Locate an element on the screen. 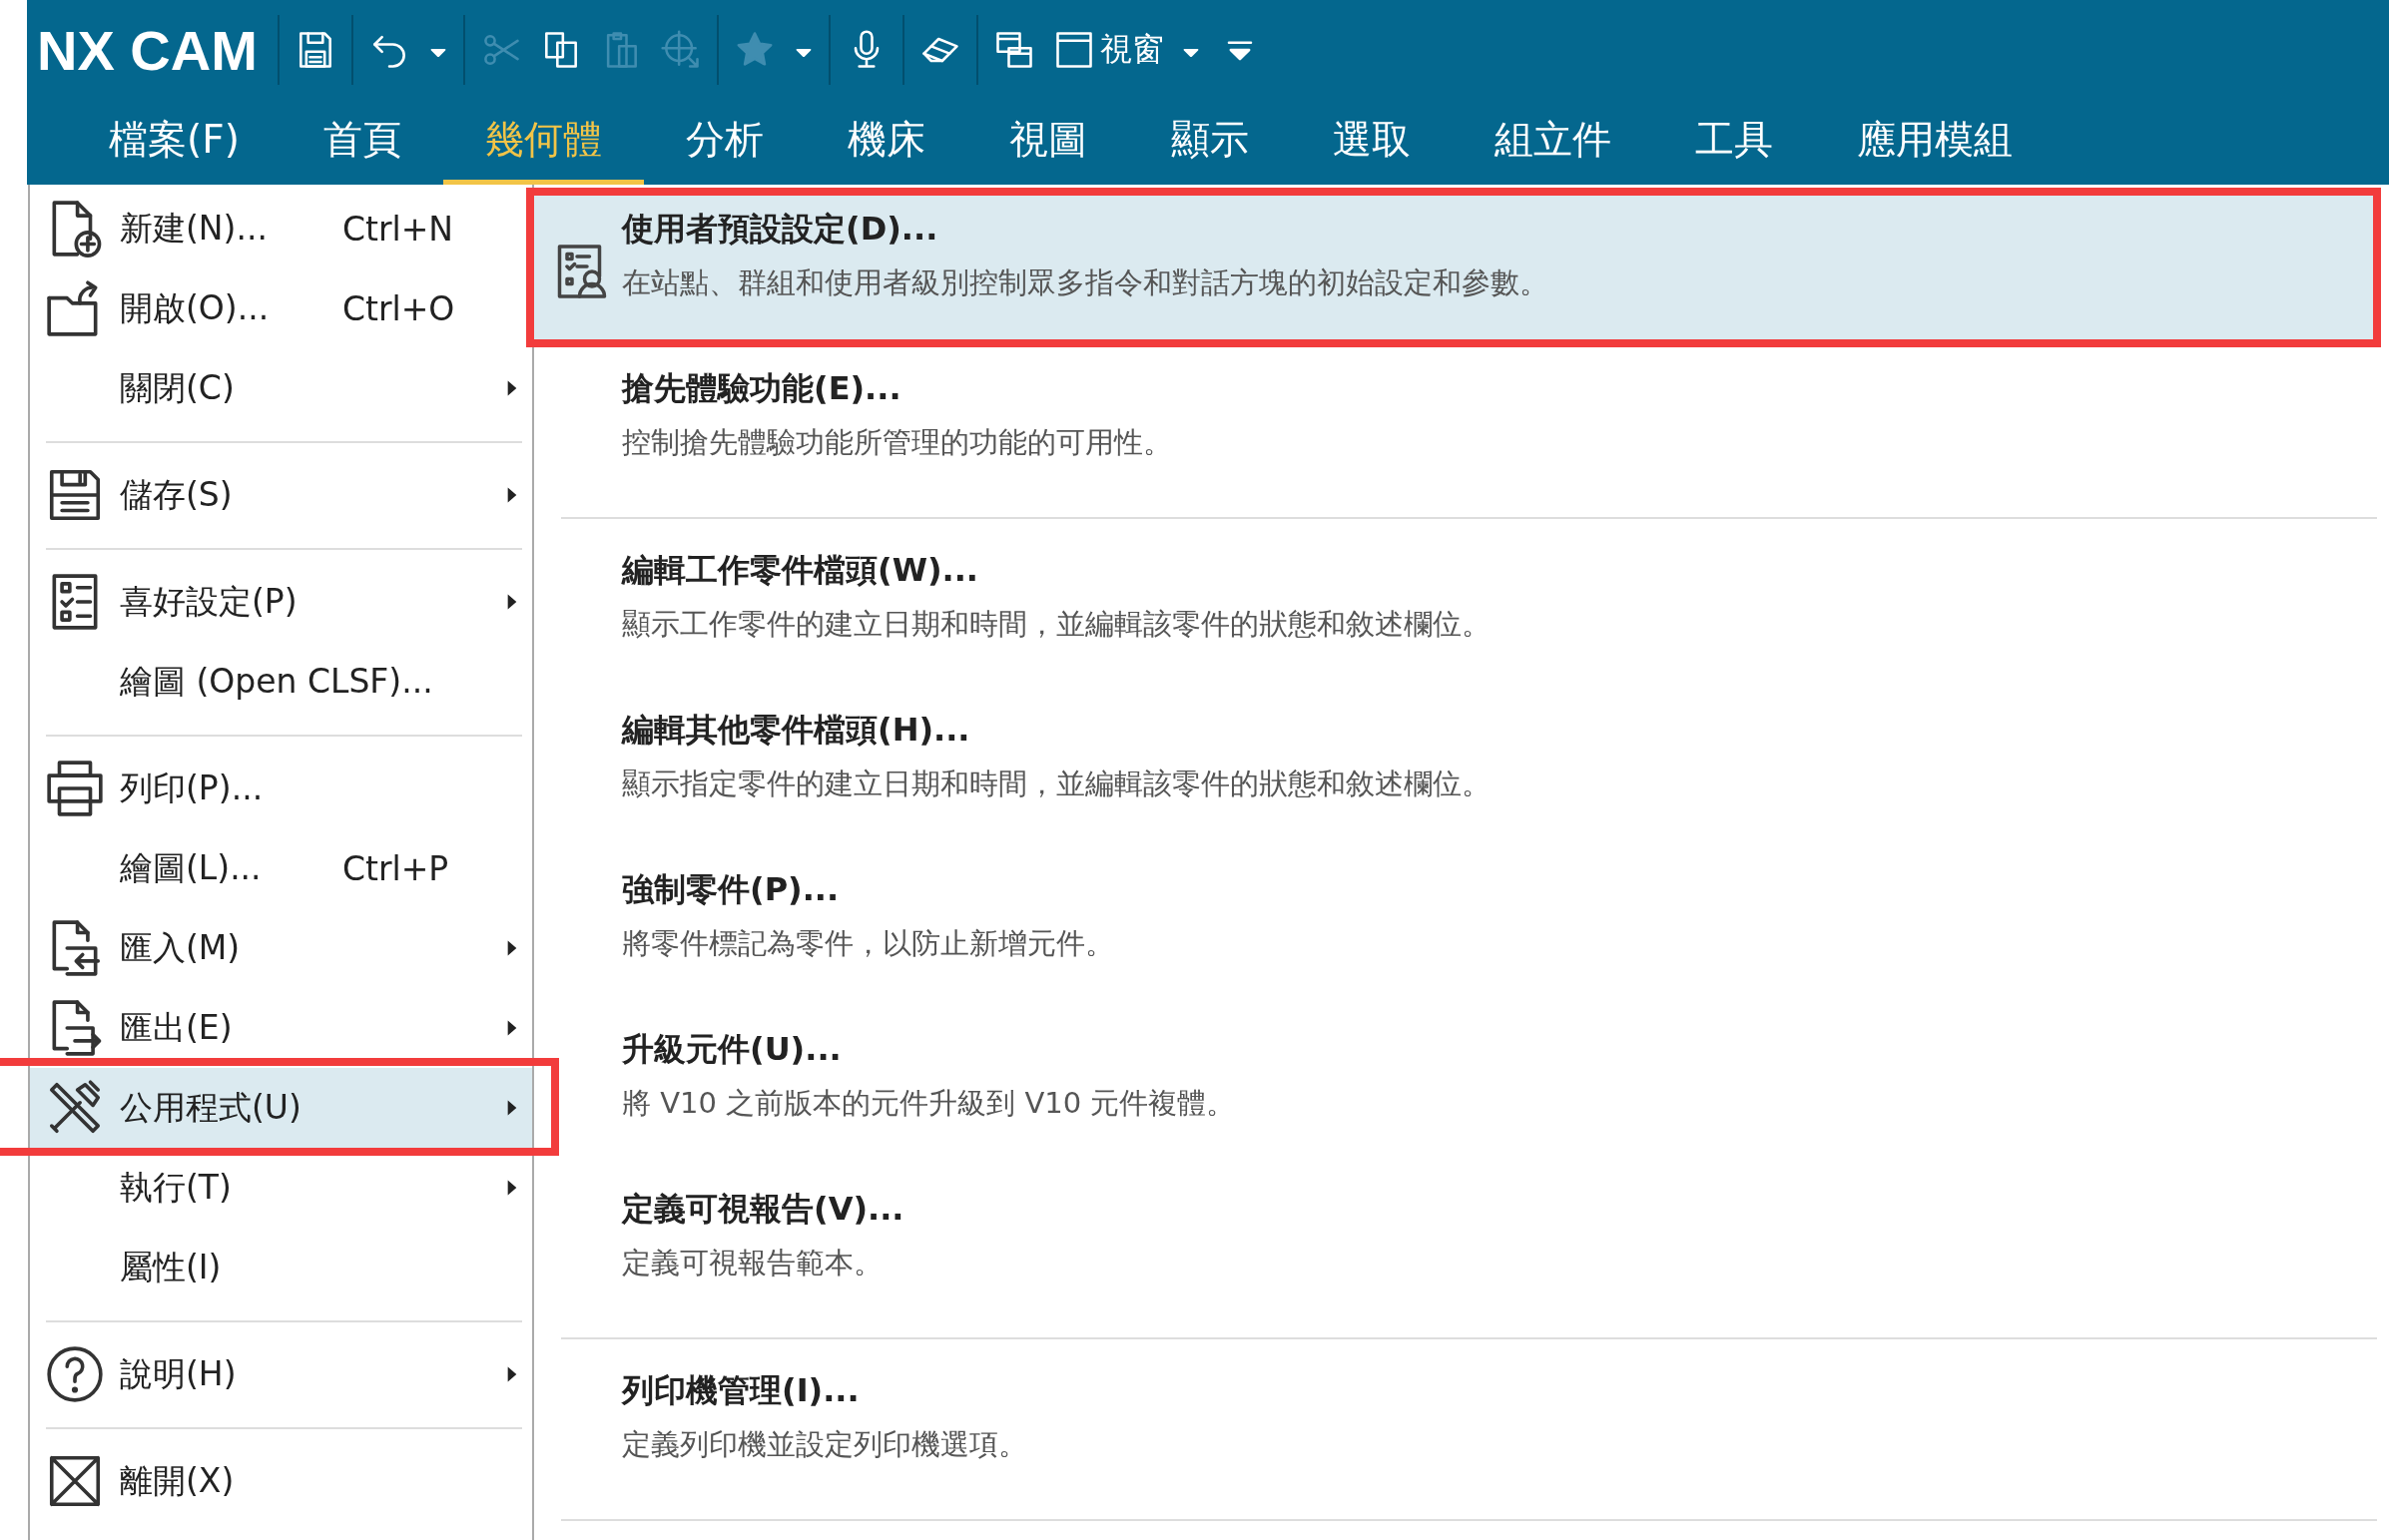 The height and width of the screenshot is (1540, 2389). ribbon-tab: 視圖 is located at coordinates (1047, 142).